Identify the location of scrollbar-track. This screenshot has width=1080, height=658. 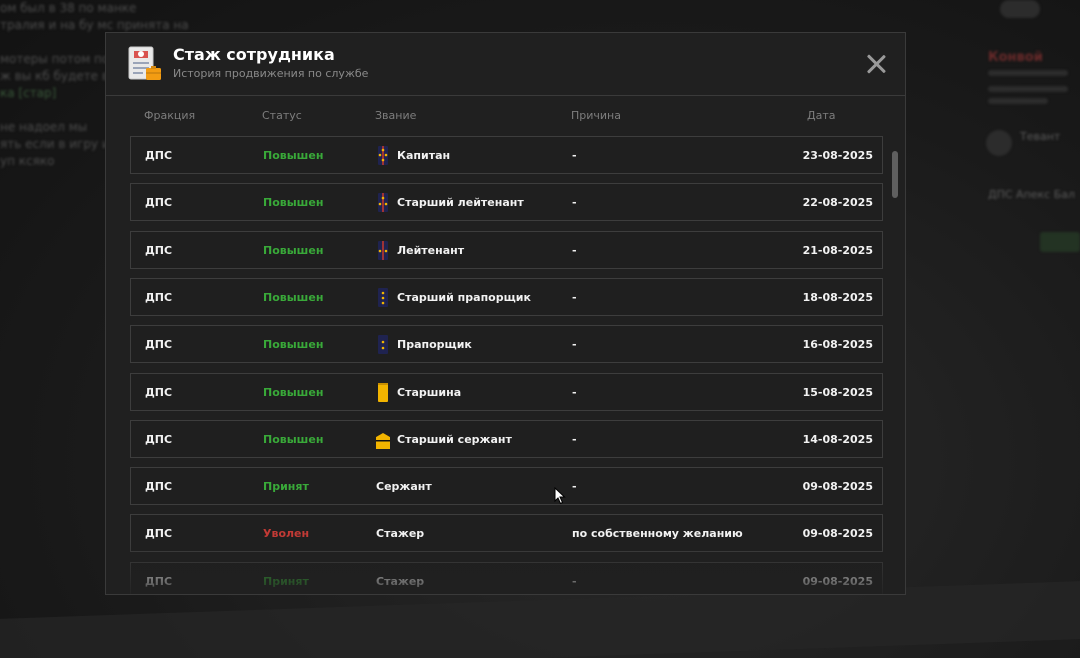
(893, 370).